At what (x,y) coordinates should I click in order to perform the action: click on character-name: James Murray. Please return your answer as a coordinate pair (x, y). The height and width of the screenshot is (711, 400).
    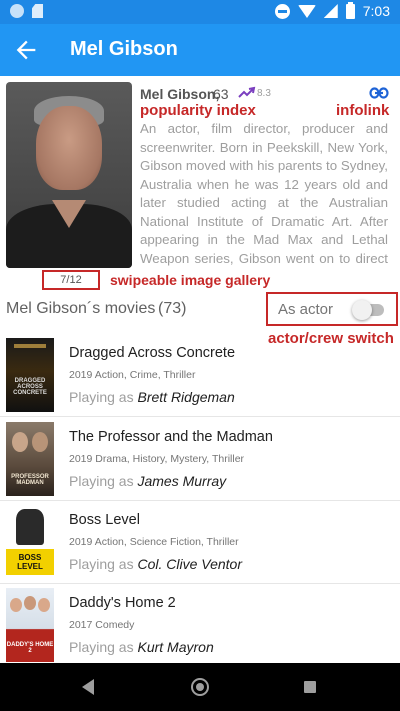
    Looking at the image, I should click on (182, 481).